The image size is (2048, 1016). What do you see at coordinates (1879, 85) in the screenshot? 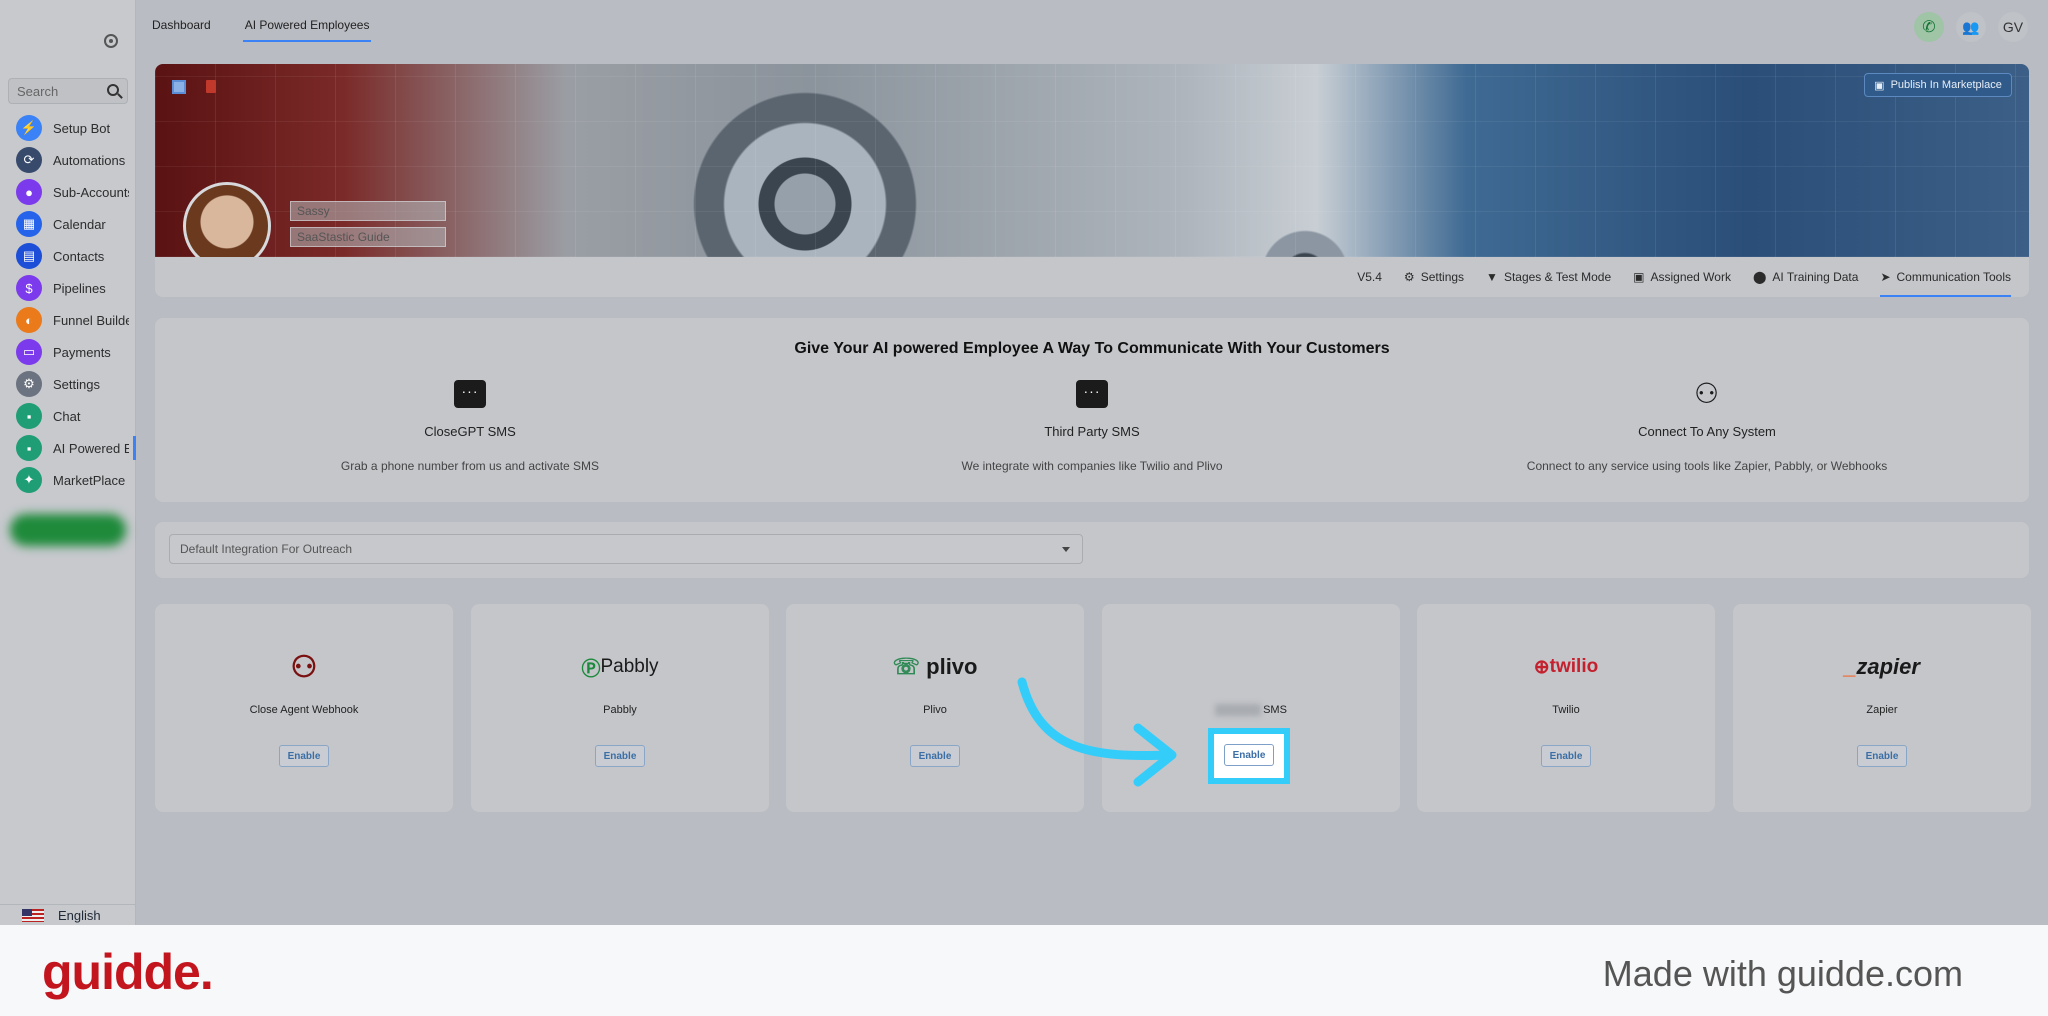
I see `calendar-icon: ▣` at bounding box center [1879, 85].